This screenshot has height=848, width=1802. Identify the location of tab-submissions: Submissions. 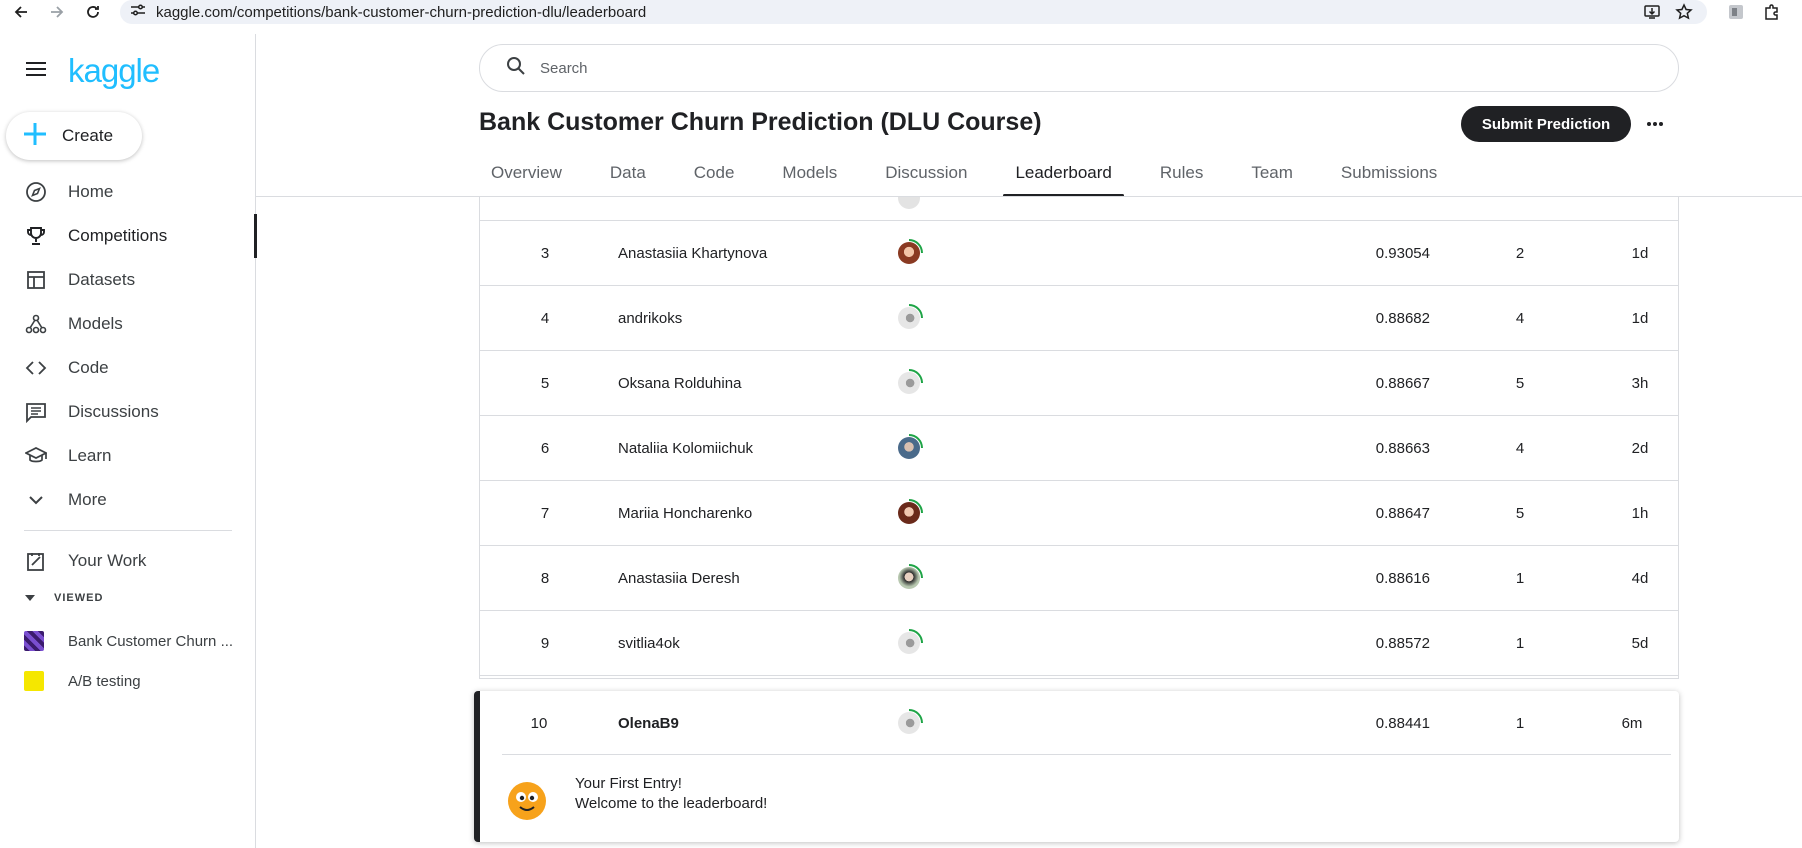
(1389, 178).